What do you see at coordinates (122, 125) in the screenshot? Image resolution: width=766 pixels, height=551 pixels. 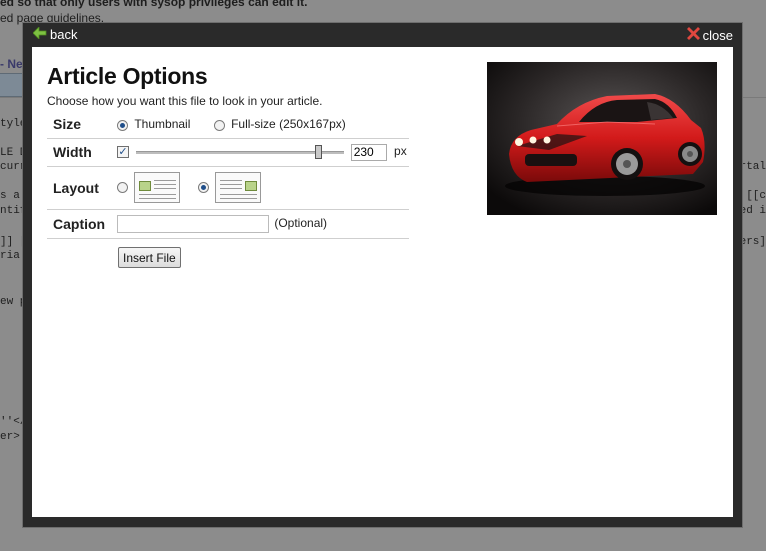 I see `size-thumbnail-radio` at bounding box center [122, 125].